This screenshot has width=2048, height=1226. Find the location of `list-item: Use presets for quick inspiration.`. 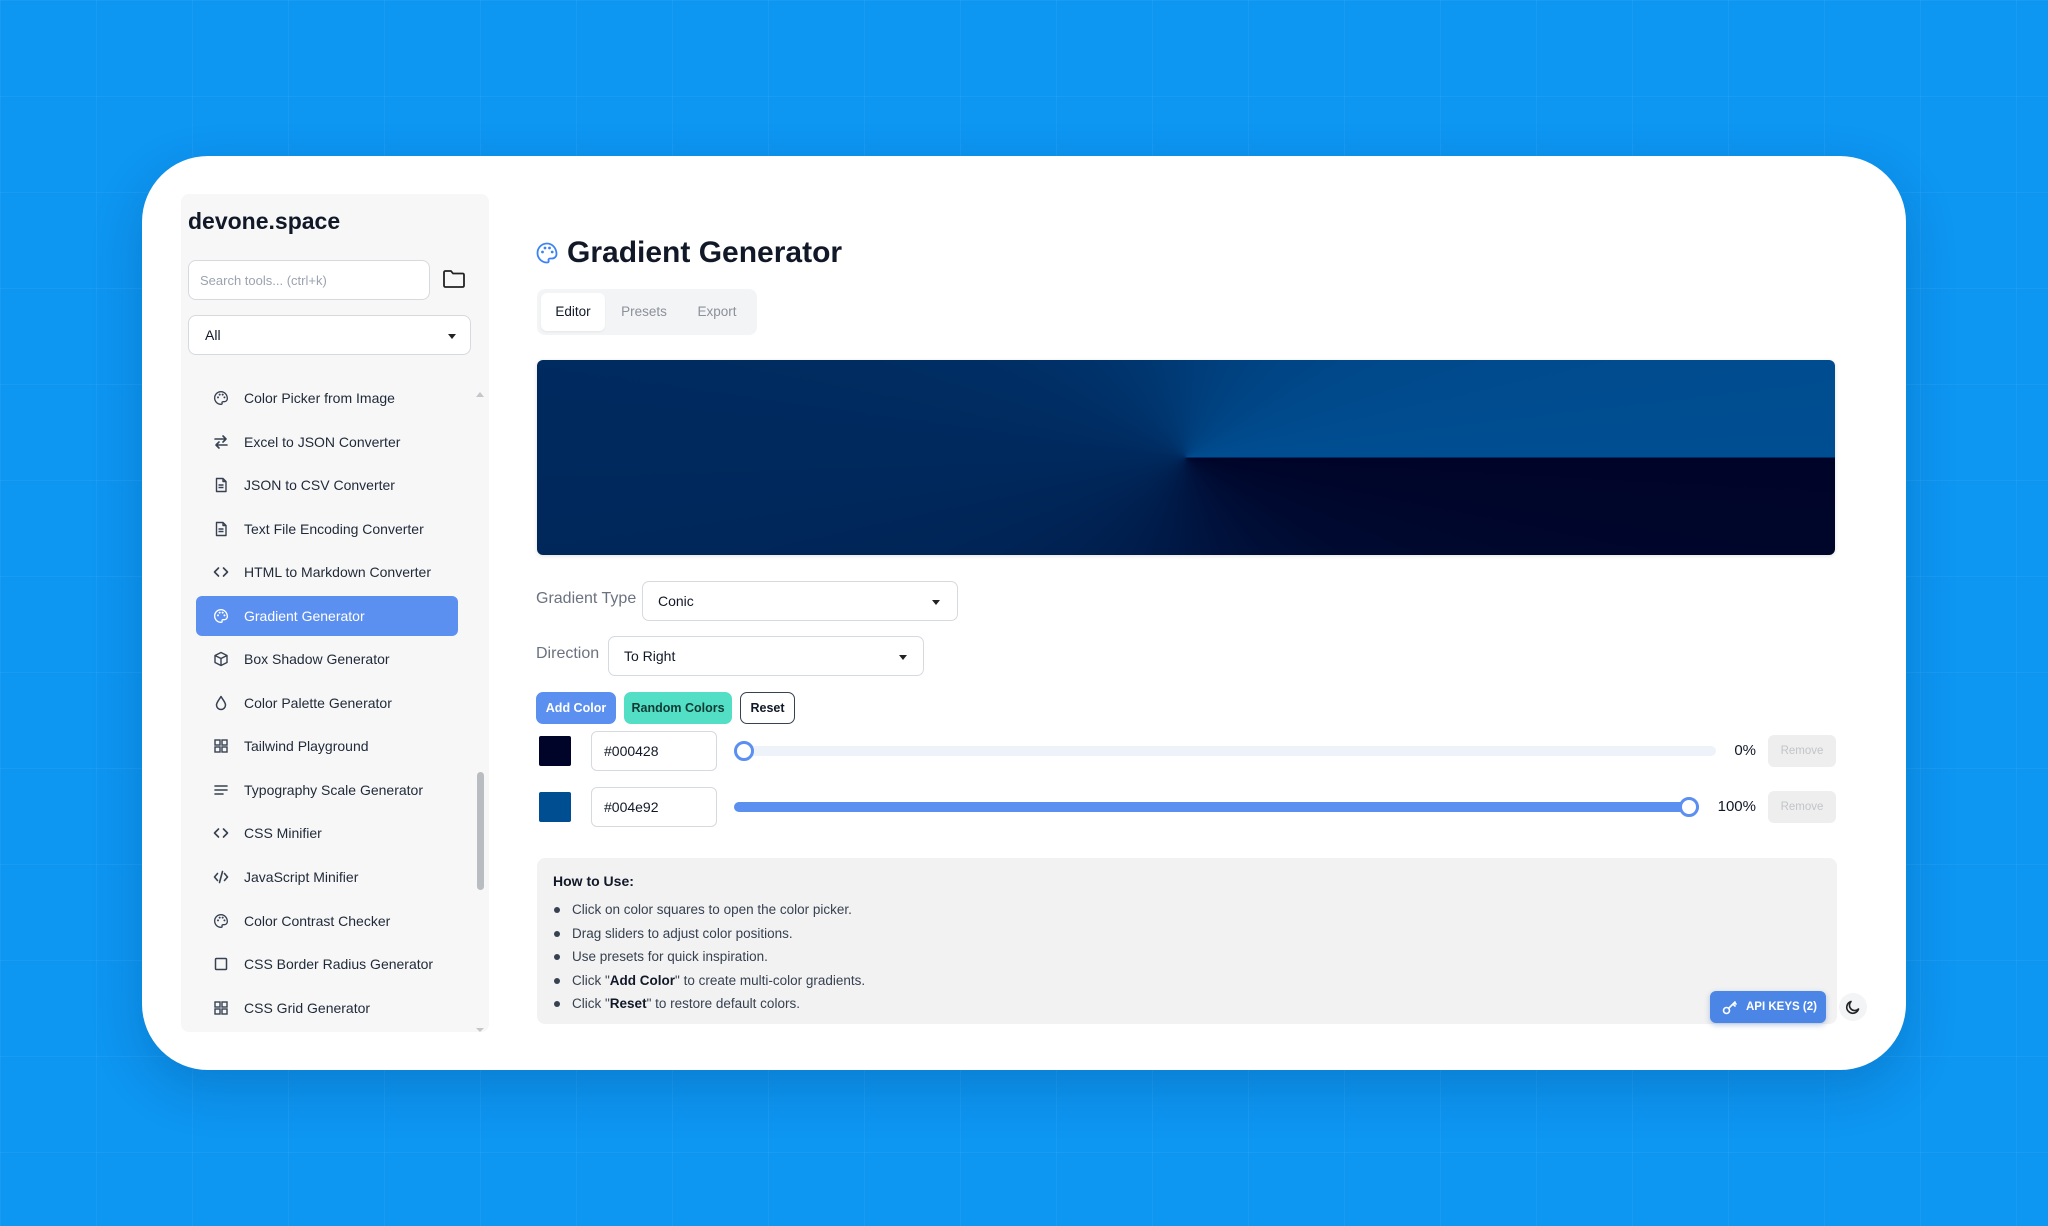

list-item: Use presets for quick inspiration. is located at coordinates (709, 957).